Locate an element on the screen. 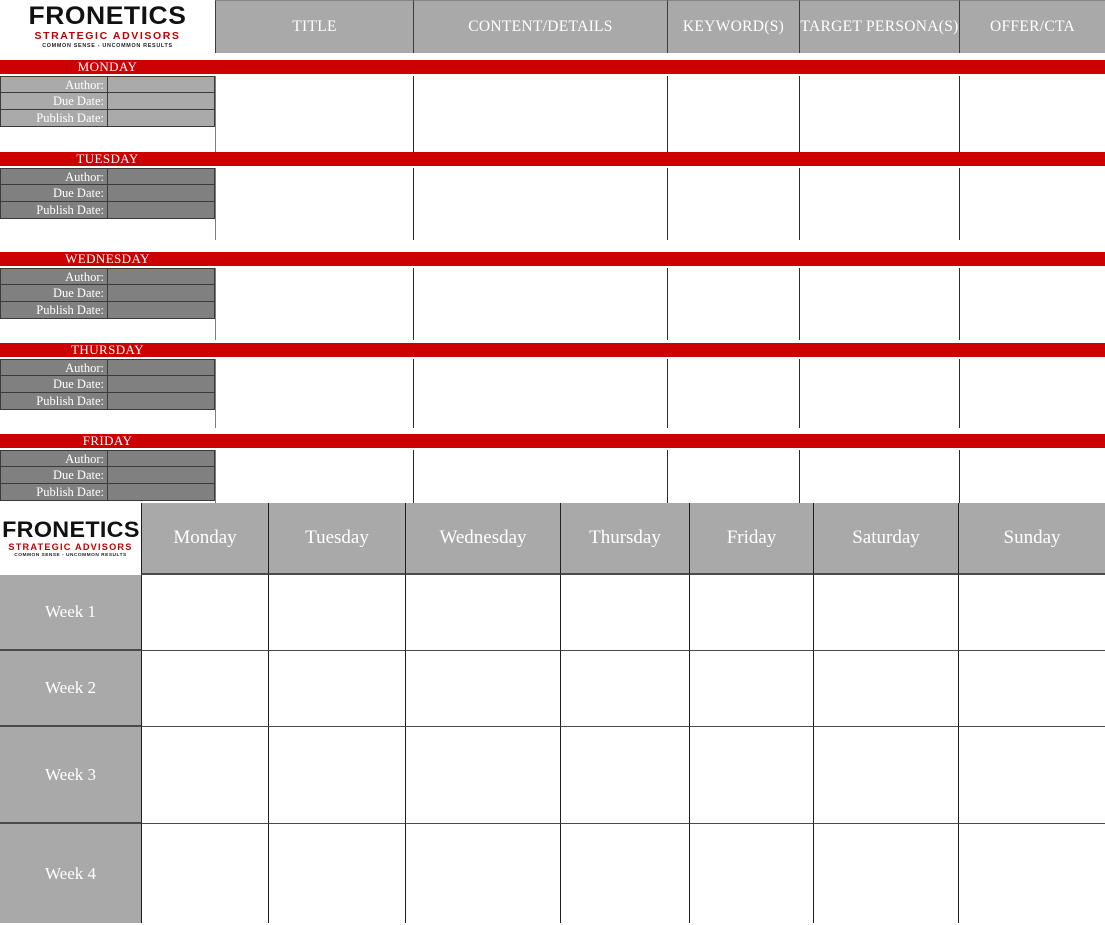 The height and width of the screenshot is (925, 1105). calendar-cell-w3-saturday is located at coordinates (885, 775).